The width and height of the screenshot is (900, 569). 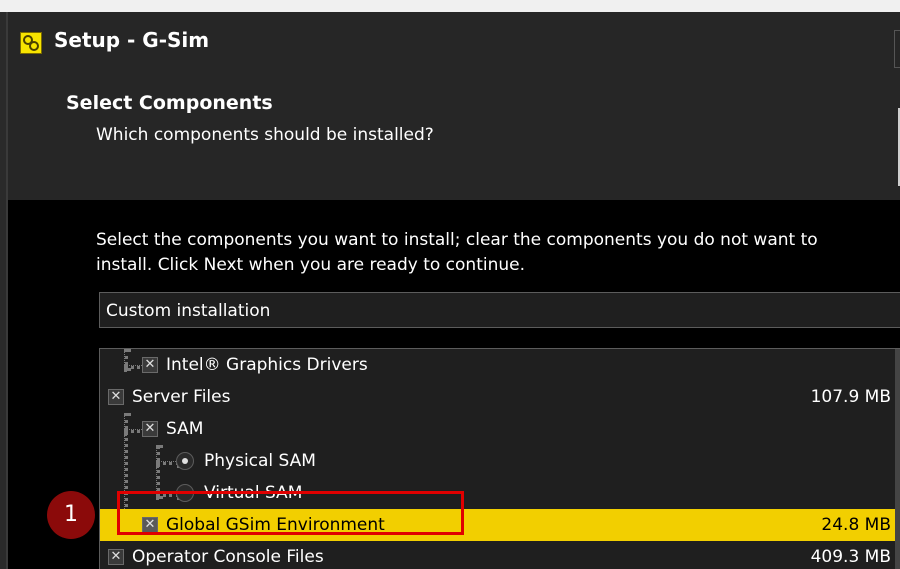 I want to click on component-label: SAM, so click(x=185, y=429).